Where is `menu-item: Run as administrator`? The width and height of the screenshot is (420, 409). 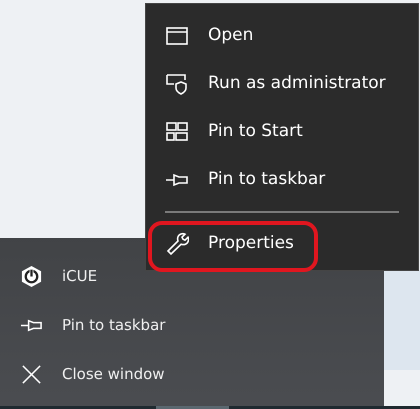
menu-item: Run as administrator is located at coordinates (297, 84).